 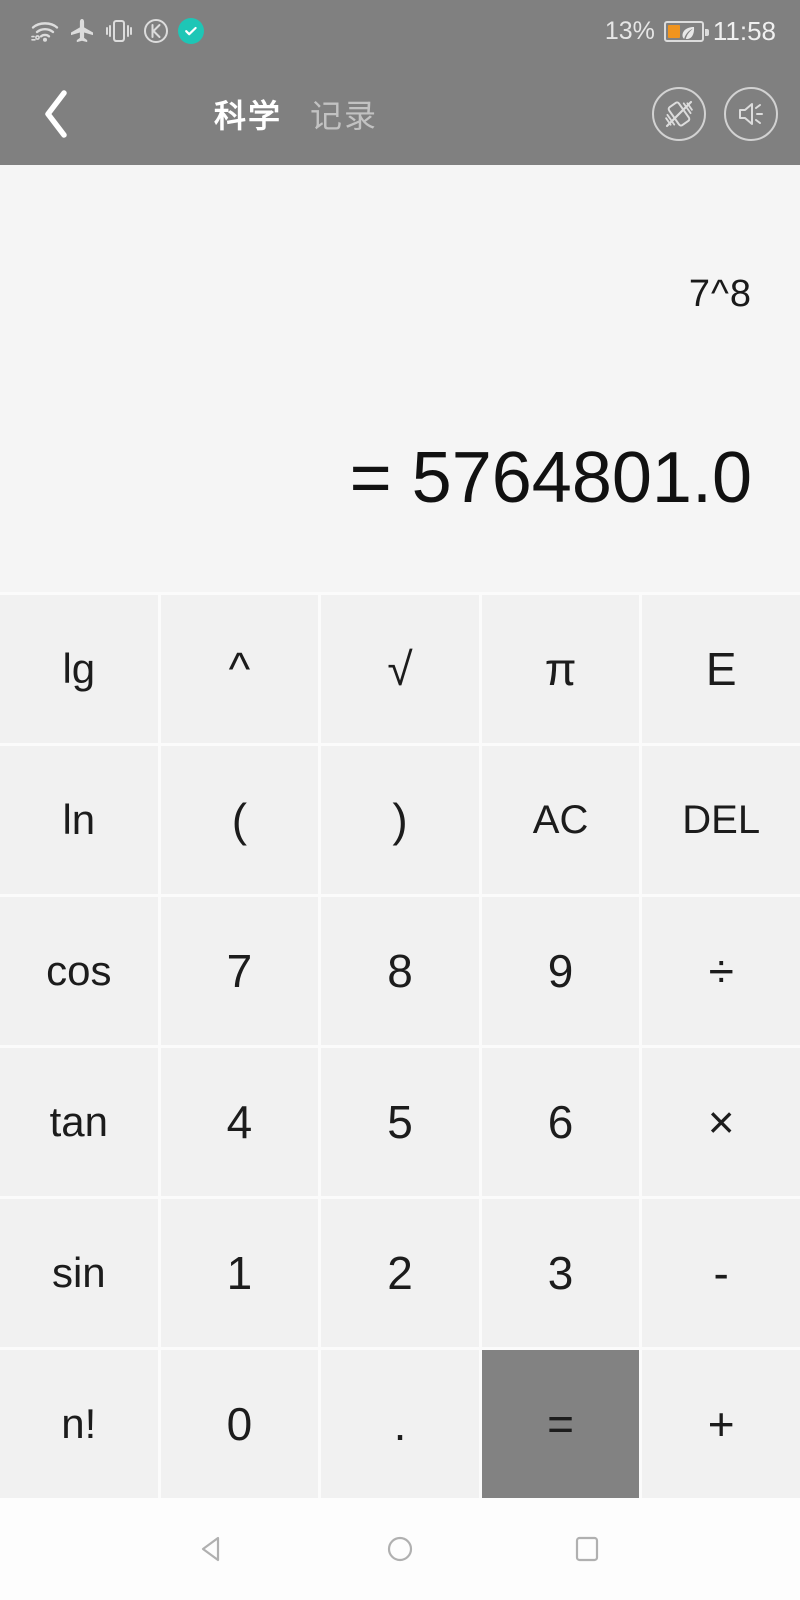 What do you see at coordinates (721, 1122) in the screenshot?
I see `key-multiply: ×` at bounding box center [721, 1122].